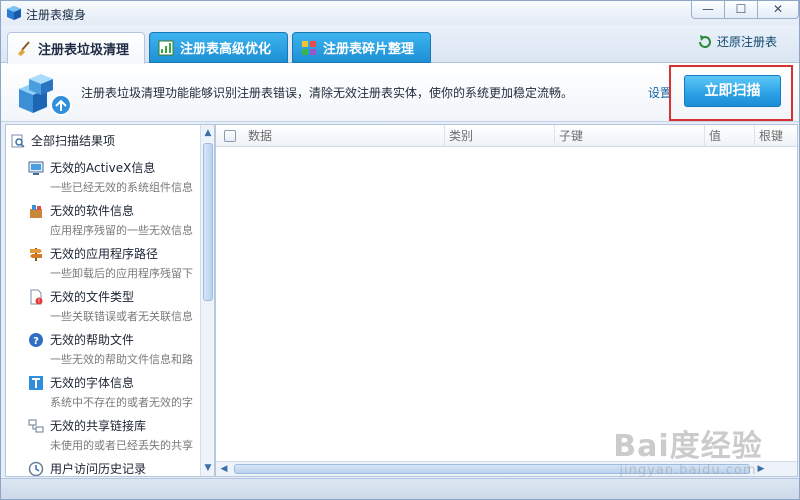  I want to click on left-vertical-scrollbar: ▲ ▼, so click(207, 300).